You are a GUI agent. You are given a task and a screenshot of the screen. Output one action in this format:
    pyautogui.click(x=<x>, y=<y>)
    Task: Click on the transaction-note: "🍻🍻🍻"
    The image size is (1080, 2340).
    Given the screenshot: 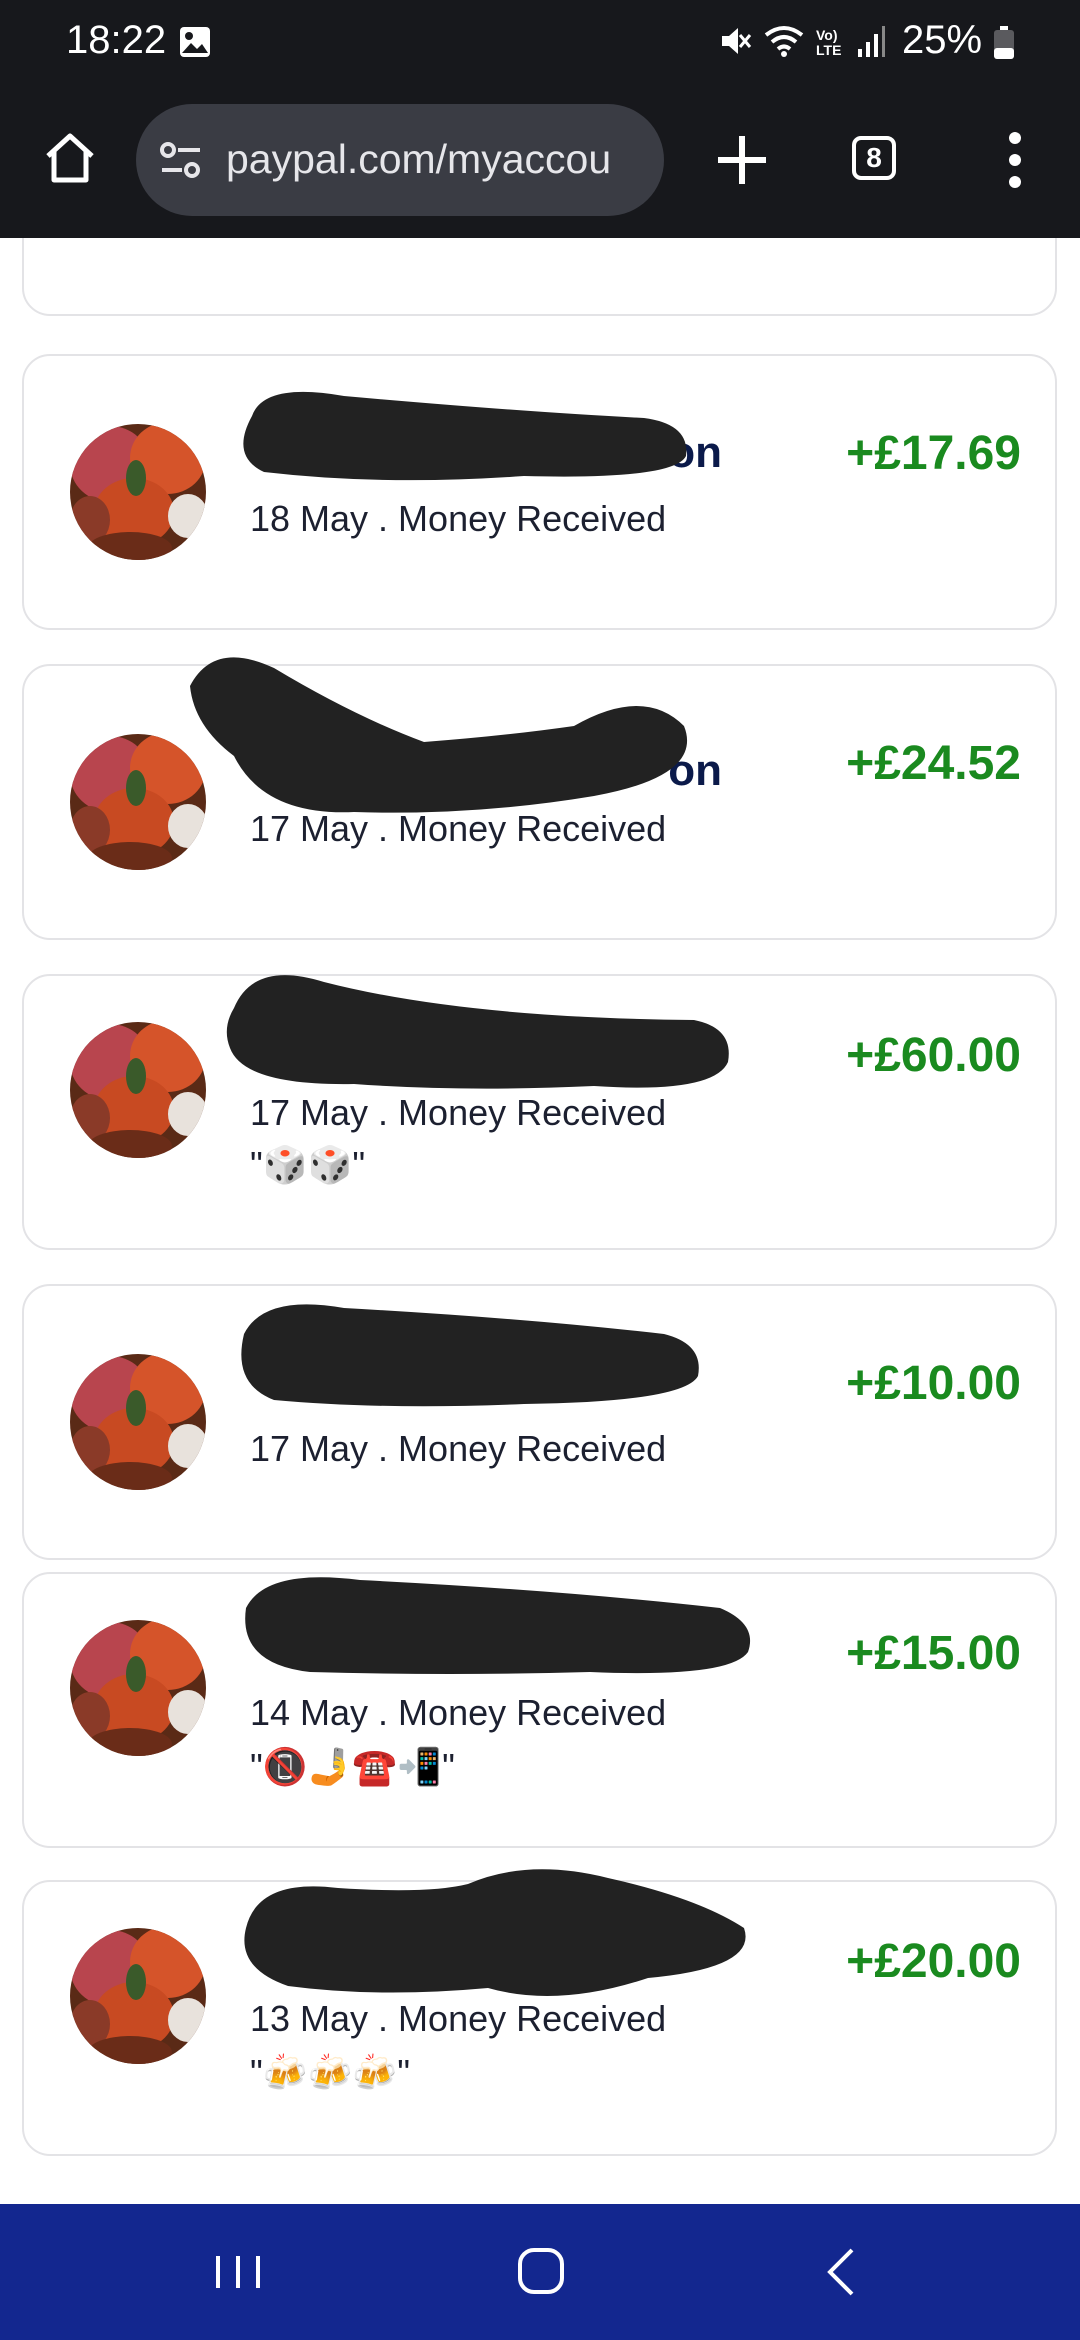 What is the action you would take?
    pyautogui.click(x=330, y=2072)
    